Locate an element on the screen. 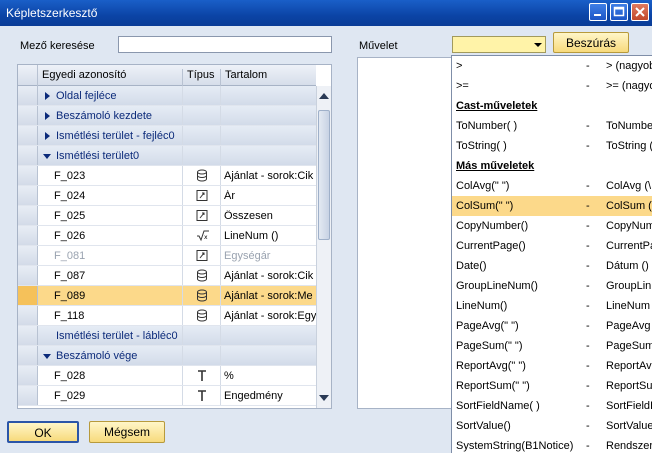 The image size is (652, 453). group-row: Beszámoló vége is located at coordinates (167, 356).